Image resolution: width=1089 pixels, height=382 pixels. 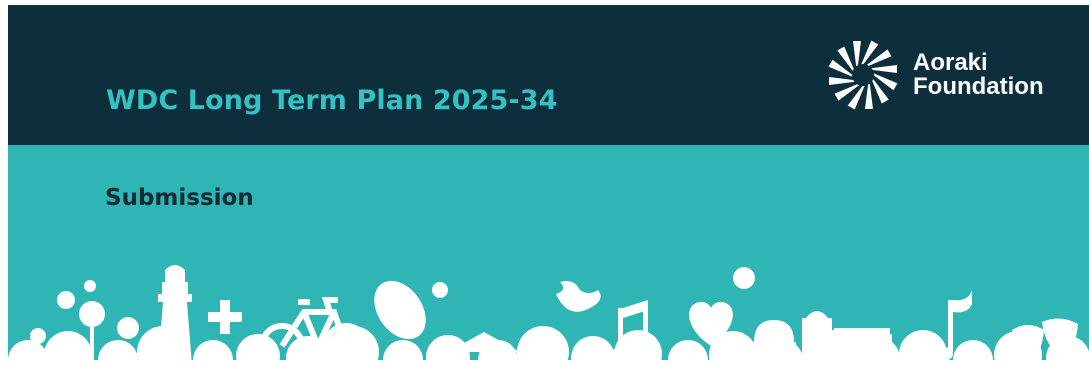 What do you see at coordinates (847, 340) in the screenshot?
I see `building-icon` at bounding box center [847, 340].